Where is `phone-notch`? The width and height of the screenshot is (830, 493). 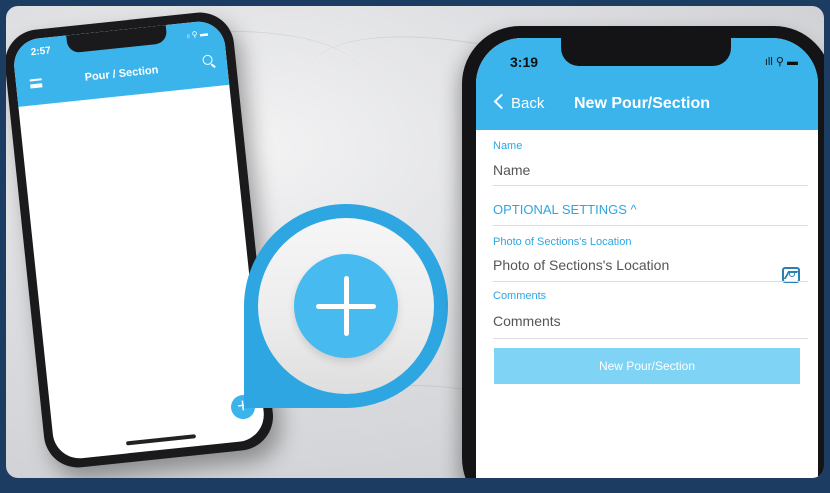
phone-notch is located at coordinates (646, 52).